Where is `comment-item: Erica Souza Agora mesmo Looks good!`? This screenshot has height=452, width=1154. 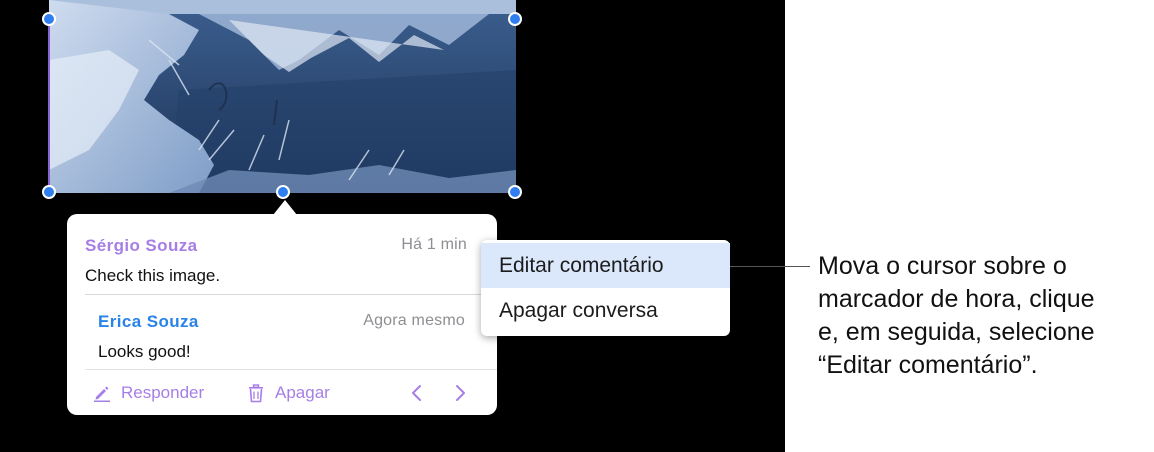
comment-item: Erica Souza Agora mesmo Looks good! is located at coordinates (282, 334).